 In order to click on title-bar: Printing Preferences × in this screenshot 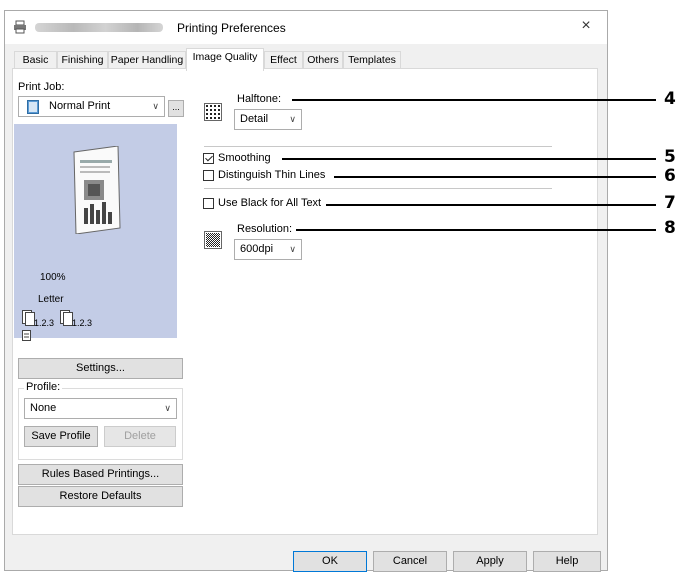, I will do `click(306, 27)`.